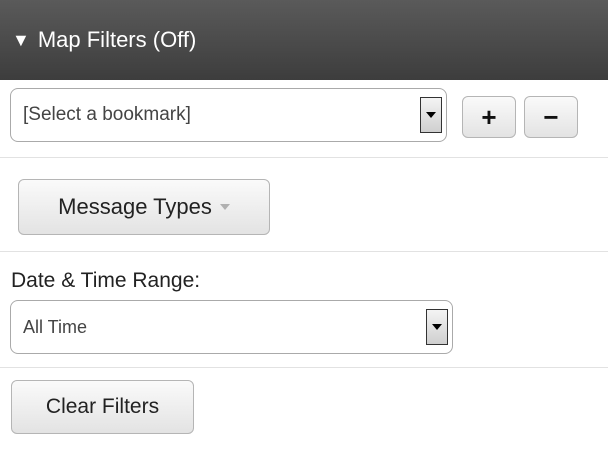 Image resolution: width=608 pixels, height=450 pixels. I want to click on caret-down-icon, so click(224, 207).